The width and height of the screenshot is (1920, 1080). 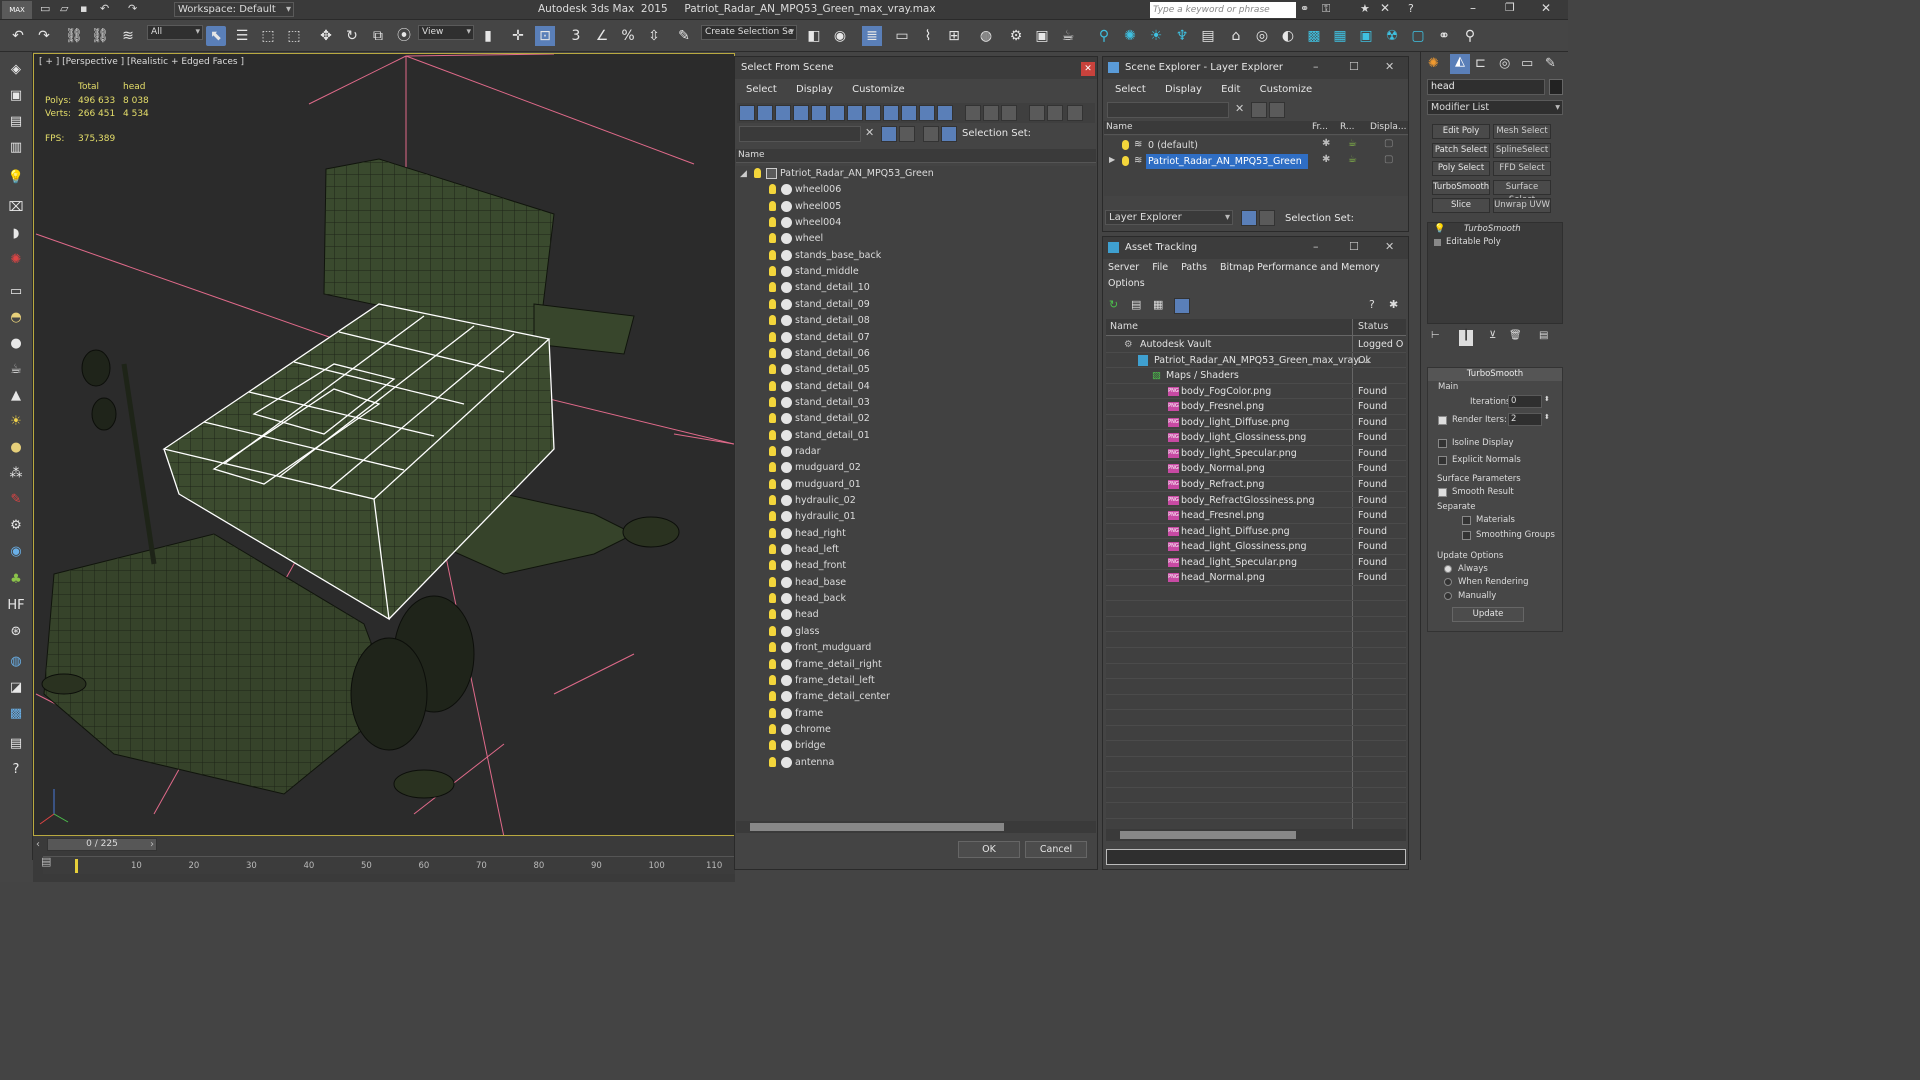 I want to click on list-item: frame_detail_left, so click(x=916, y=681).